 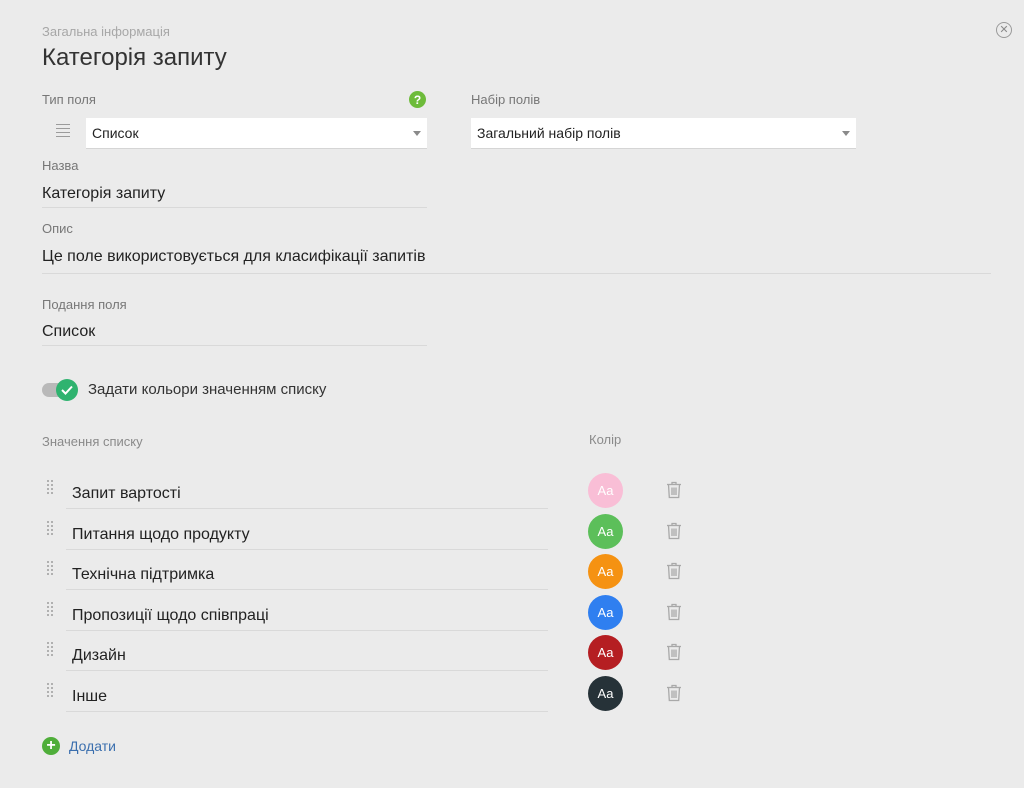 I want to click on presentation-label: Подання поля, so click(x=84, y=304).